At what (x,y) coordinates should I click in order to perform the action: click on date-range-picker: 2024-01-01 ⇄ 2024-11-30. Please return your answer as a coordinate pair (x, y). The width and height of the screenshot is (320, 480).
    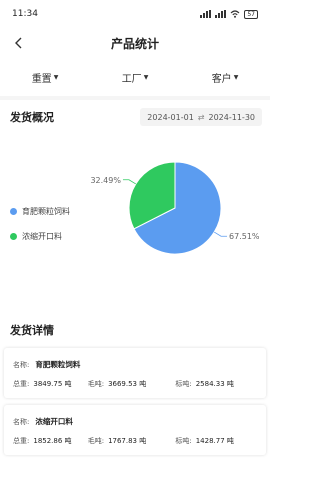
    Looking at the image, I should click on (201, 117).